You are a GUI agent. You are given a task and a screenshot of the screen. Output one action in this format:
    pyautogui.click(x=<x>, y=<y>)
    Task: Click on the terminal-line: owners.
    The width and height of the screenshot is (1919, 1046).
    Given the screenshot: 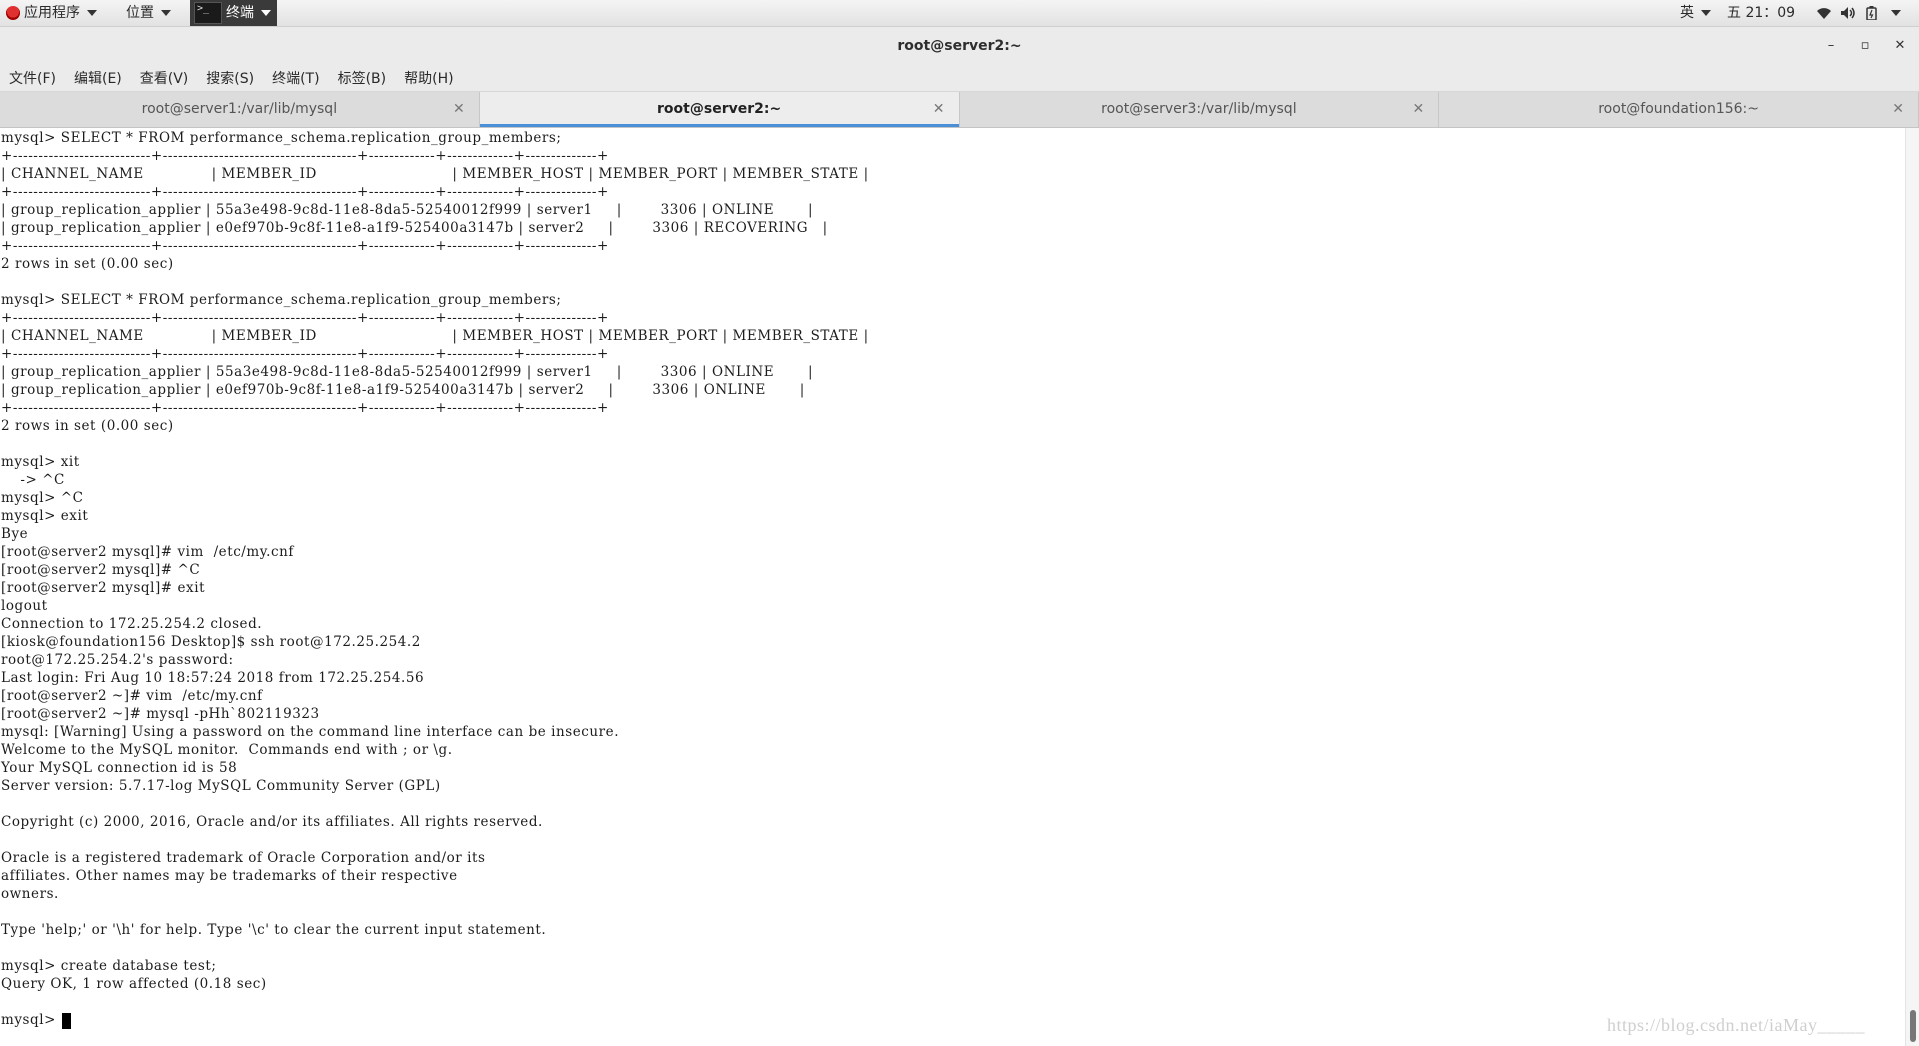 What is the action you would take?
    pyautogui.click(x=30, y=894)
    